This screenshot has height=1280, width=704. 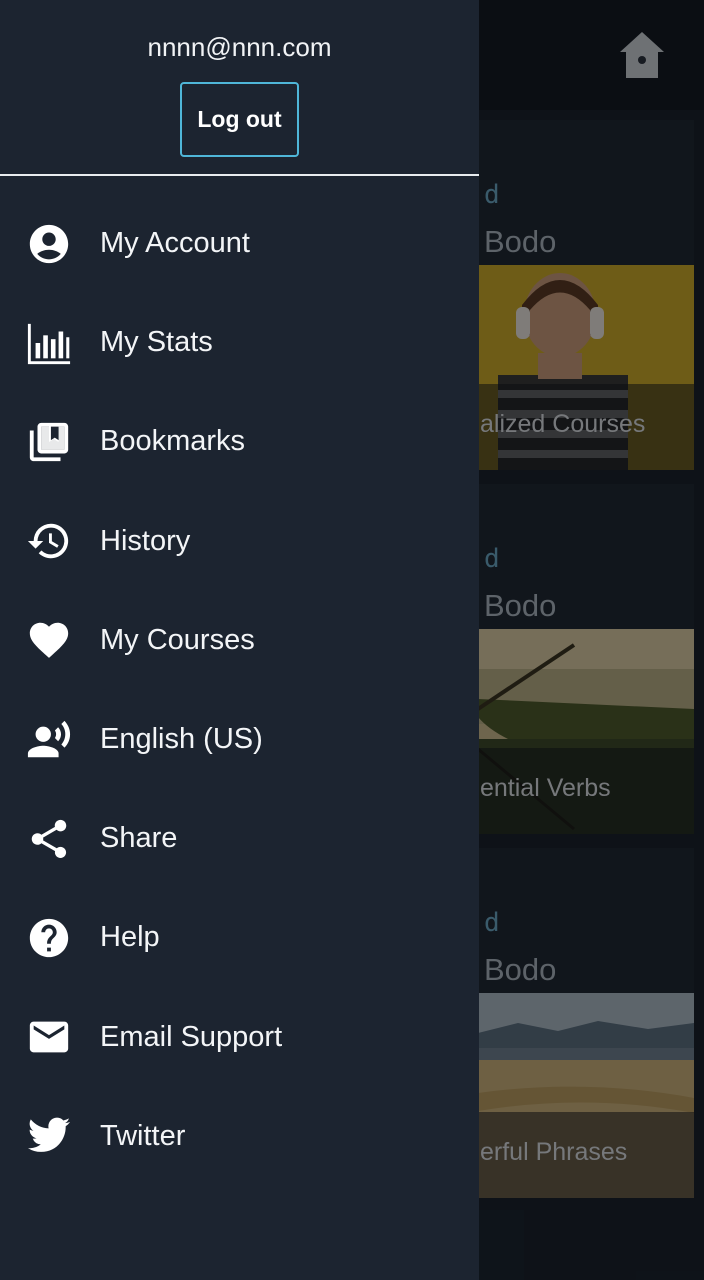 I want to click on user-email: nnnn@nnn.com, so click(x=239, y=47).